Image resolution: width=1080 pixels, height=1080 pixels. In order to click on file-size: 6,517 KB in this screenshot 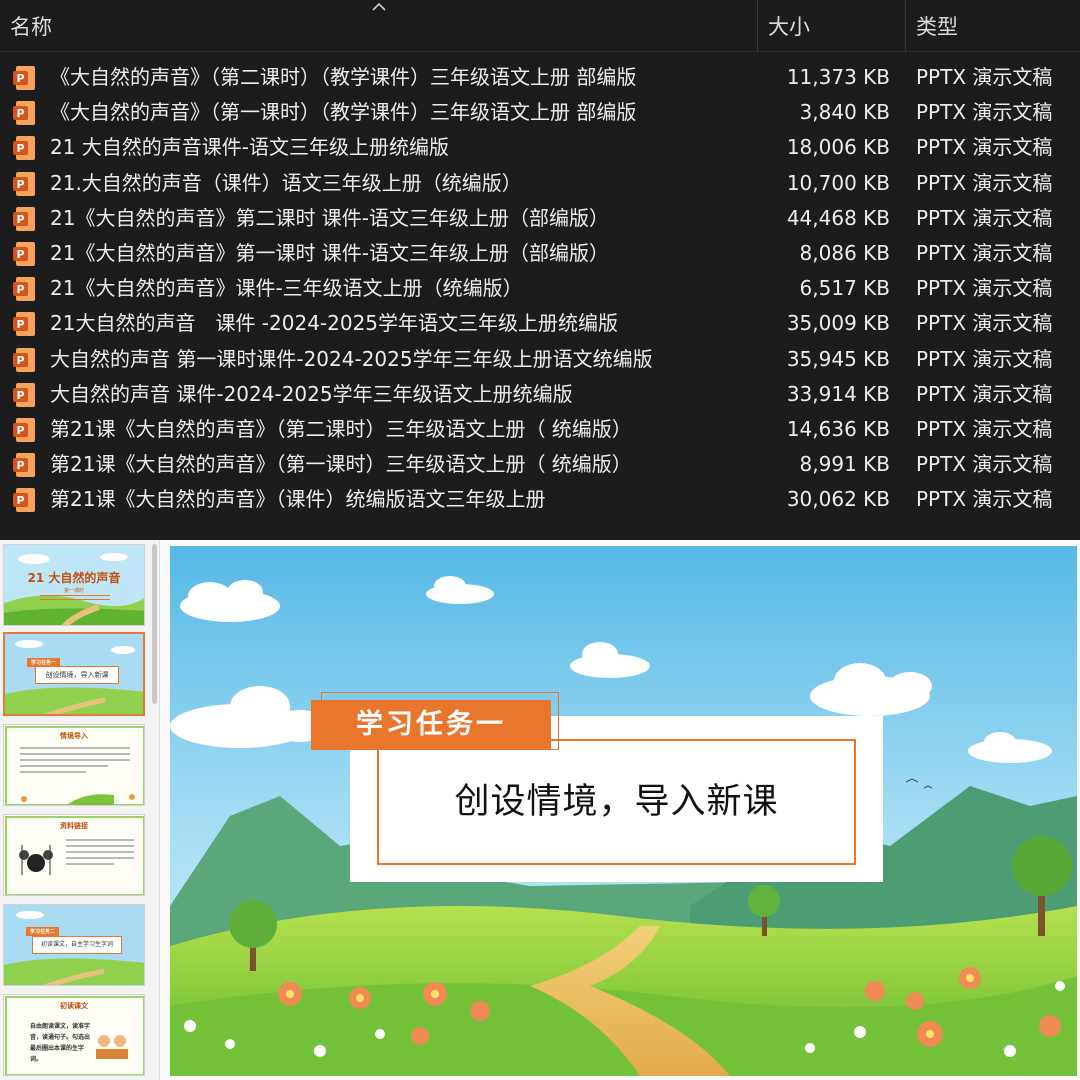, I will do `click(844, 288)`.